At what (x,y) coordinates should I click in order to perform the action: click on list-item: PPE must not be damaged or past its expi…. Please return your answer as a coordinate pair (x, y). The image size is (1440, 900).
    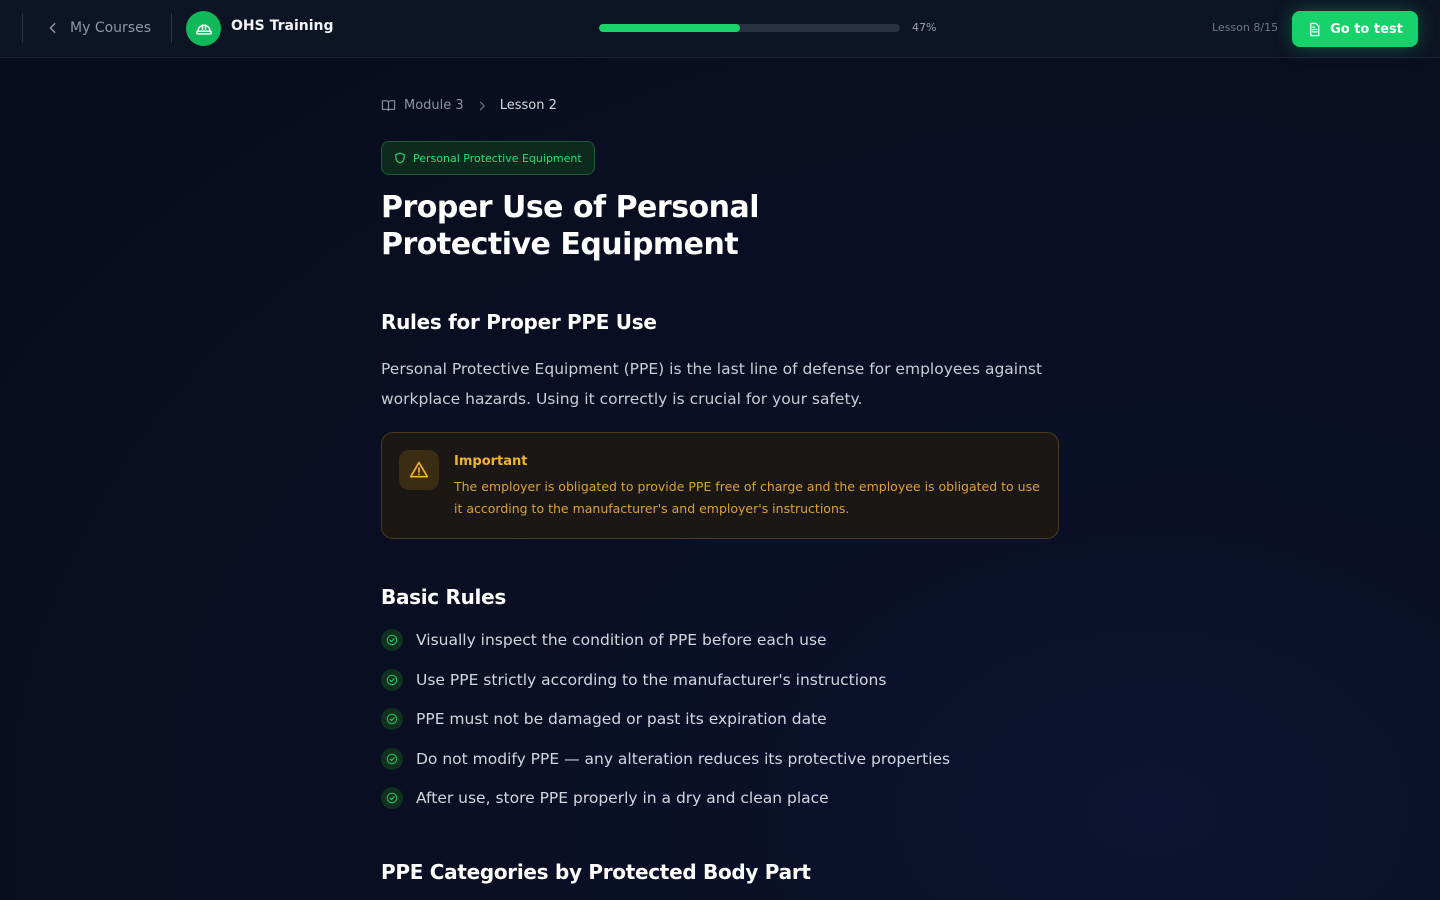
    Looking at the image, I should click on (721, 719).